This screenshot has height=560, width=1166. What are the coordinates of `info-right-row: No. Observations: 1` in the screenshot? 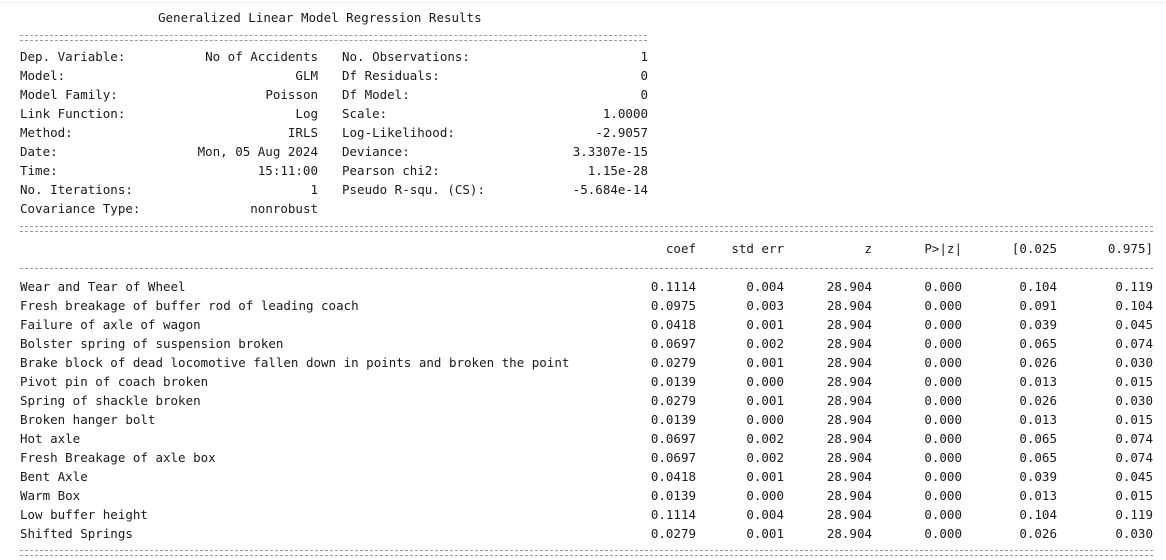 It's located at (583, 56).